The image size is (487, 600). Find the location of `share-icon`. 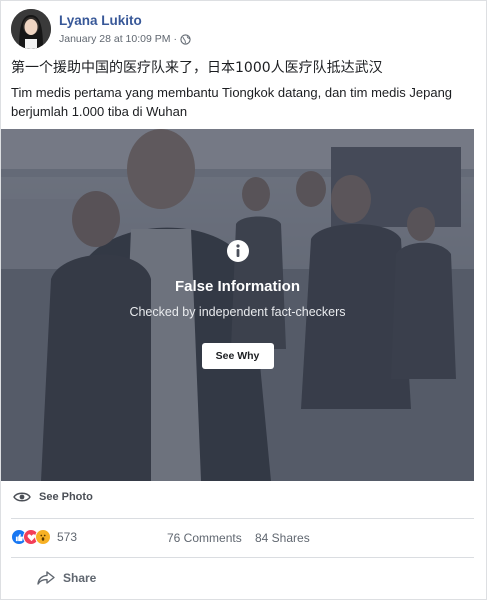

share-icon is located at coordinates (46, 578).